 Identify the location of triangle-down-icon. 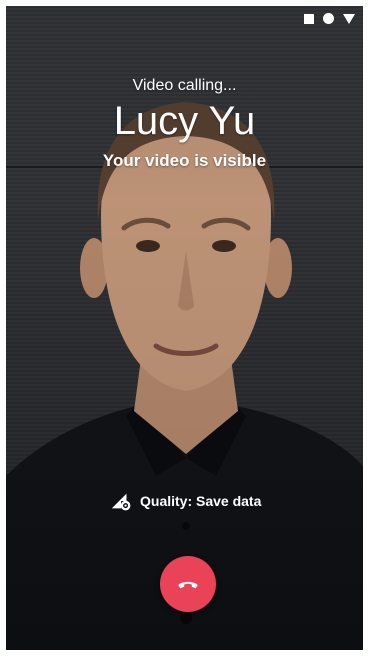
(349, 18).